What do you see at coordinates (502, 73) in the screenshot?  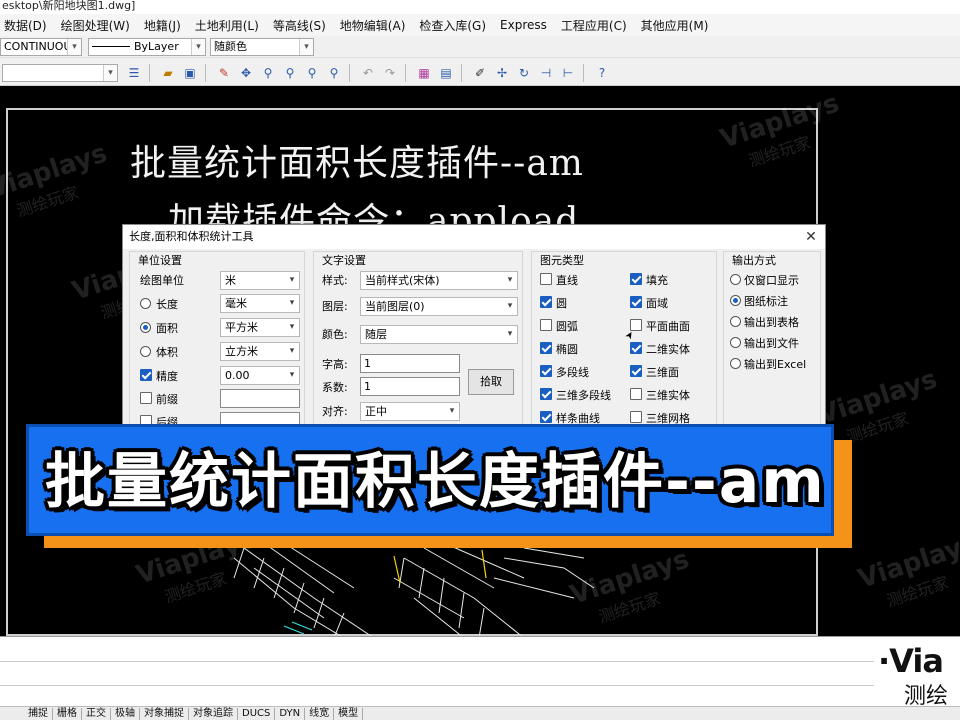 I see `move-icon: ✢` at bounding box center [502, 73].